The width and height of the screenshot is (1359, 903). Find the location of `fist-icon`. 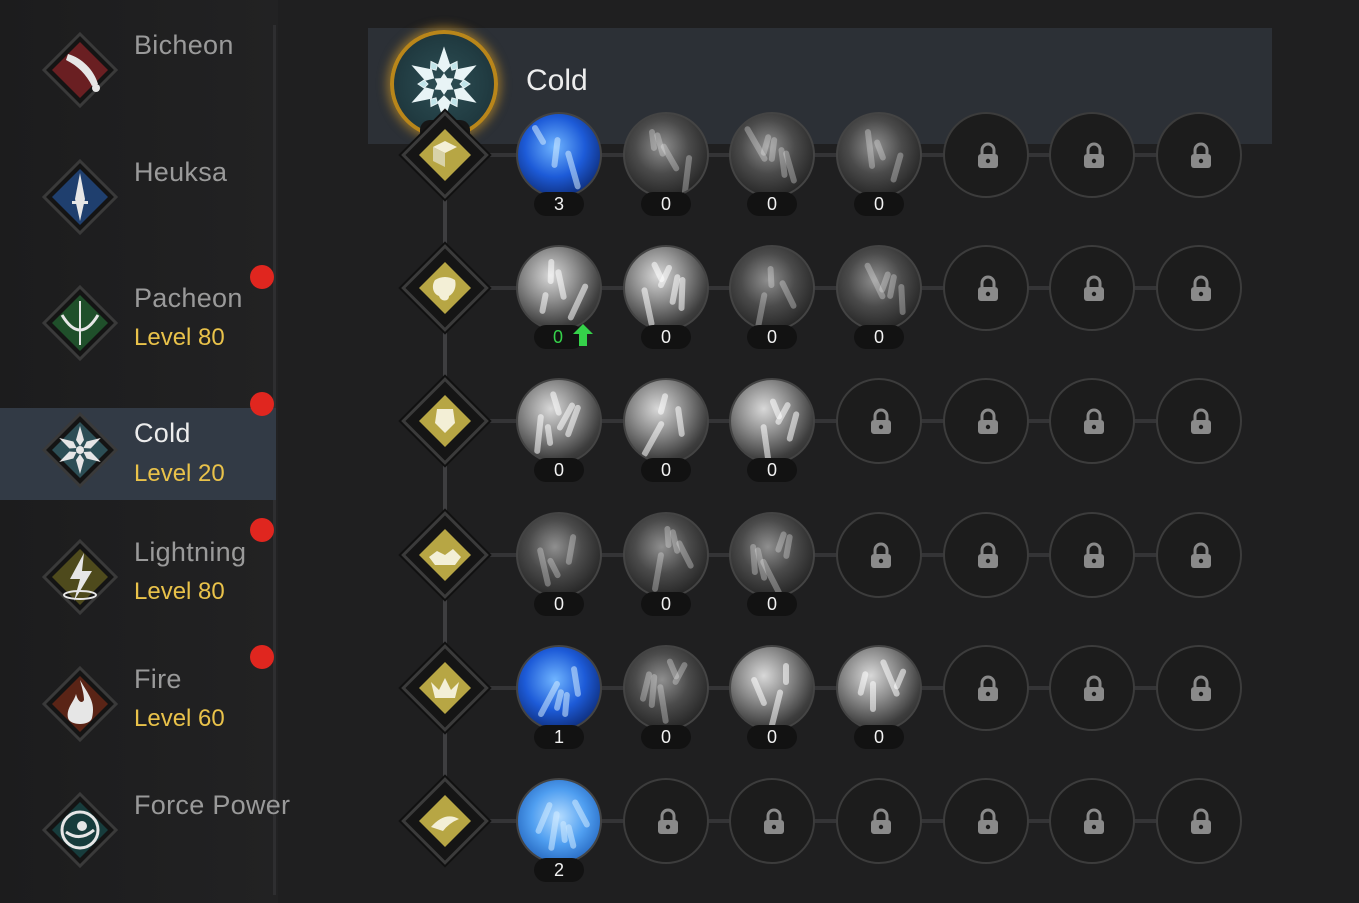

fist-icon is located at coordinates (445, 288).